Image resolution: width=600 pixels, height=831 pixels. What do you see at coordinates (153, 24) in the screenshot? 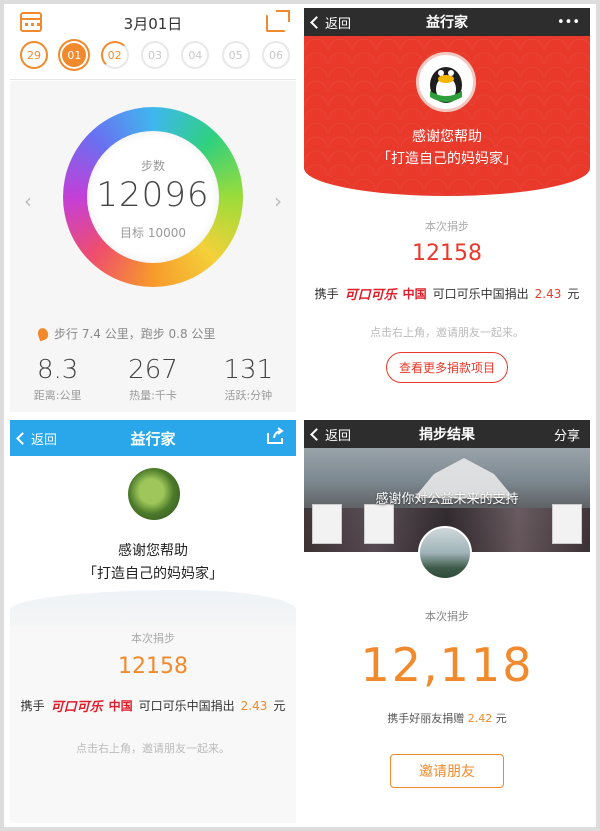
I see `date-title: 3月01日` at bounding box center [153, 24].